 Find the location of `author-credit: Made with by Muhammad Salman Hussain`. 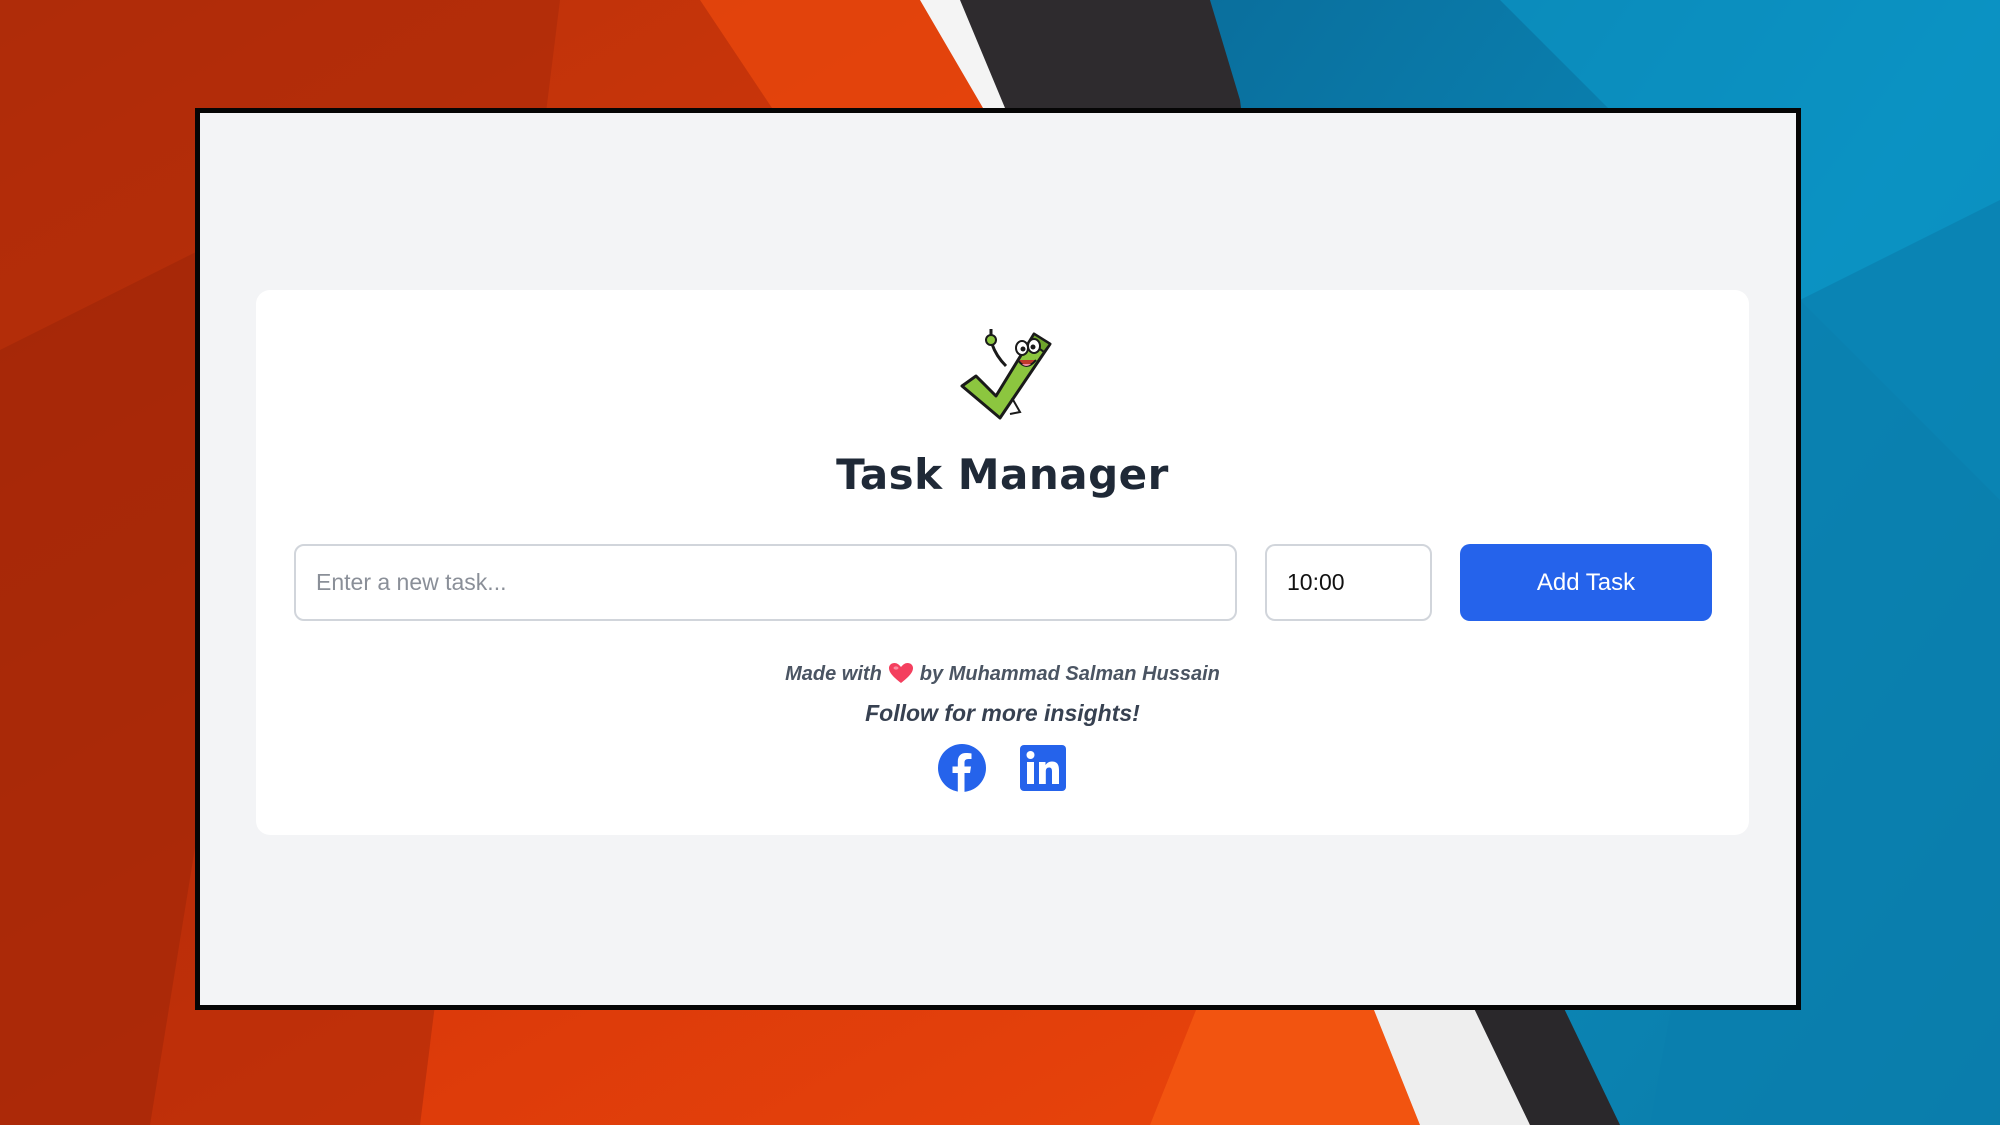

author-credit: Made with by Muhammad Salman Hussain is located at coordinates (1002, 674).